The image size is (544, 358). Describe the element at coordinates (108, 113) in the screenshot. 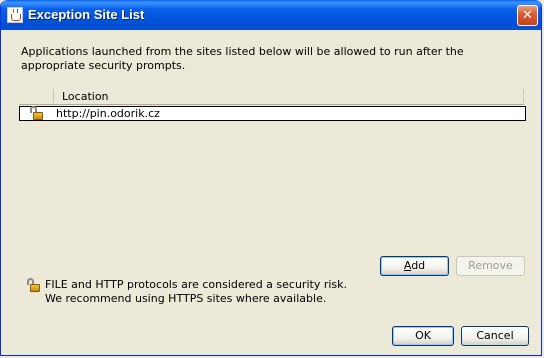

I see `location-cell-input: http://pin.odorik.cz` at that location.